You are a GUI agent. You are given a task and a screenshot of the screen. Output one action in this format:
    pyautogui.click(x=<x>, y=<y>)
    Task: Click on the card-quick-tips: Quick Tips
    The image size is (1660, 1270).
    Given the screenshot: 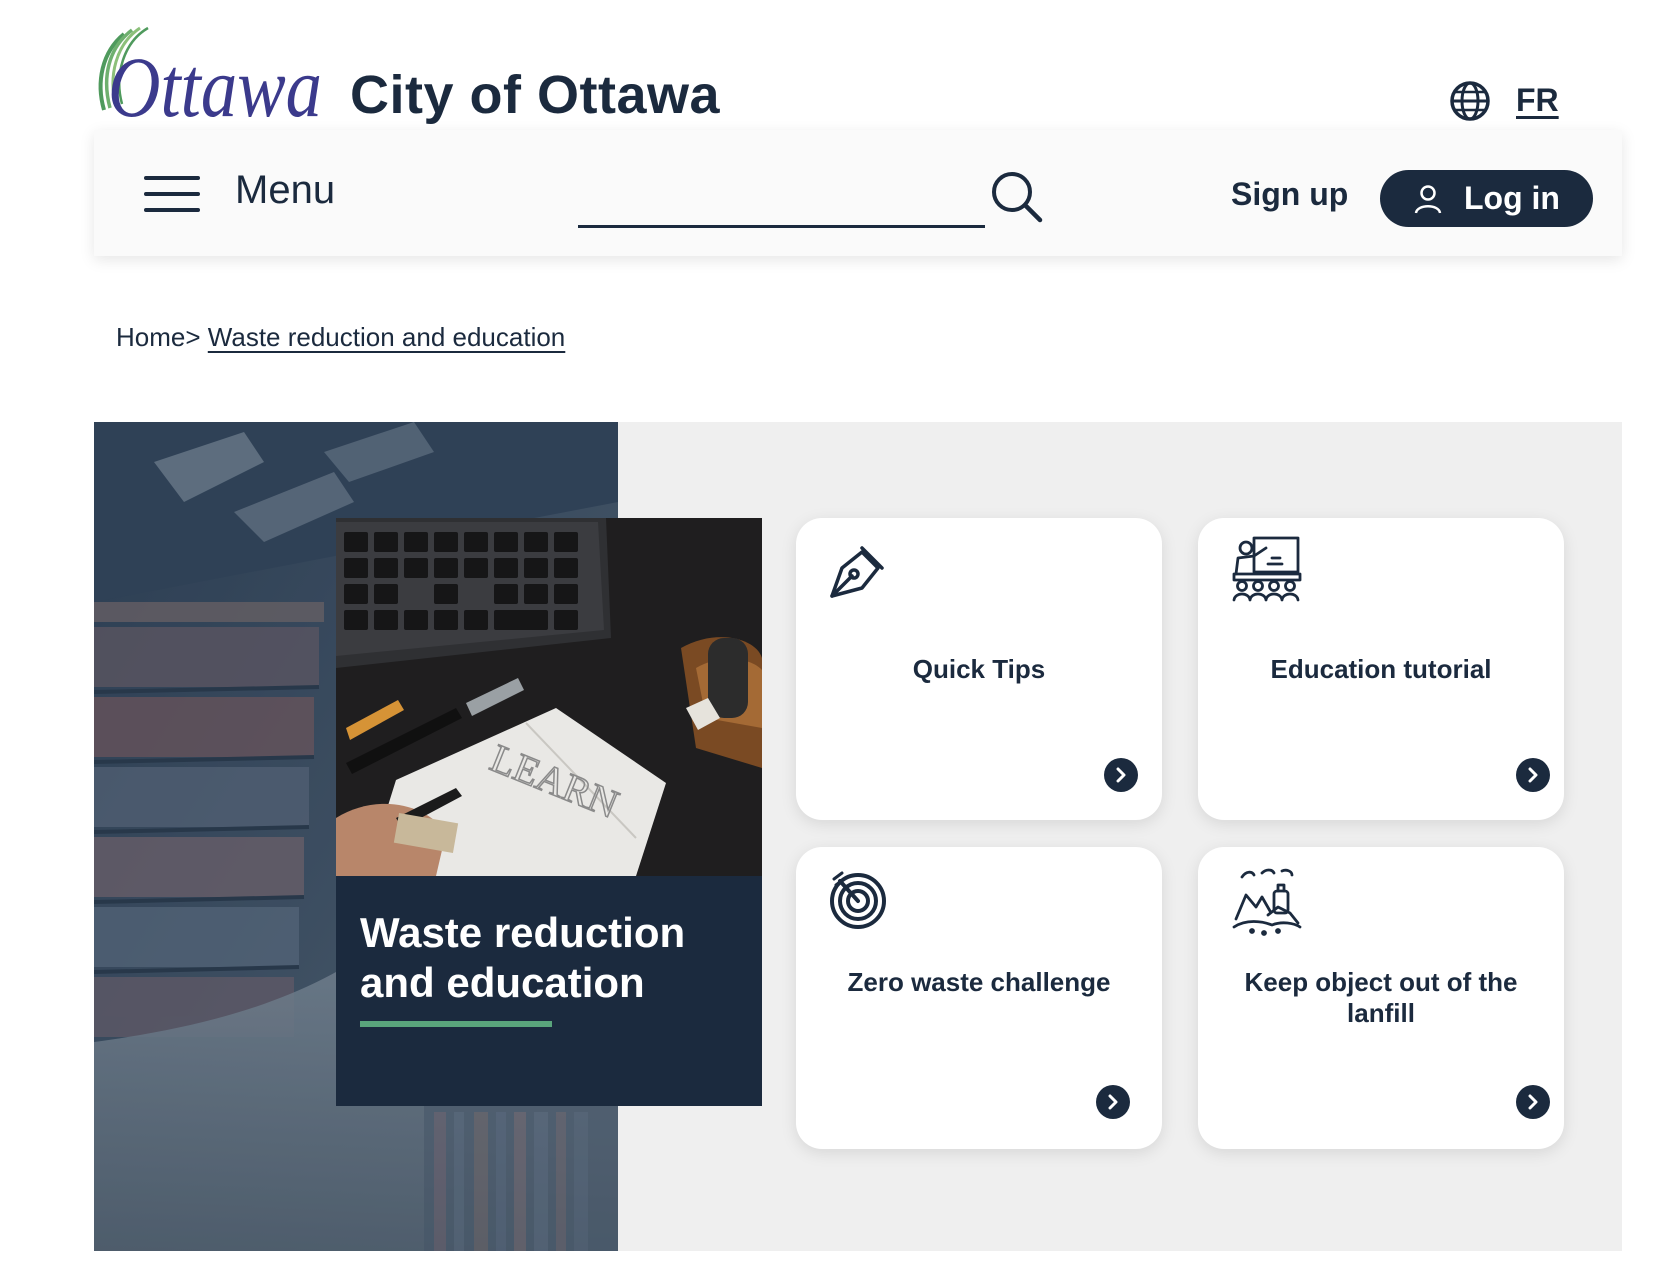 What is the action you would take?
    pyautogui.click(x=979, y=669)
    